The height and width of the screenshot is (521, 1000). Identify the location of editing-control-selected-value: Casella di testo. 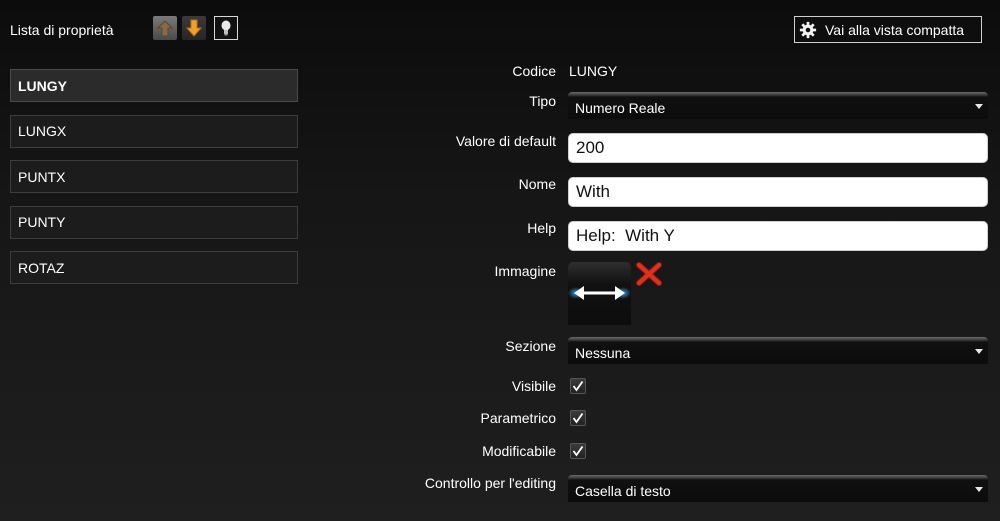
(623, 491).